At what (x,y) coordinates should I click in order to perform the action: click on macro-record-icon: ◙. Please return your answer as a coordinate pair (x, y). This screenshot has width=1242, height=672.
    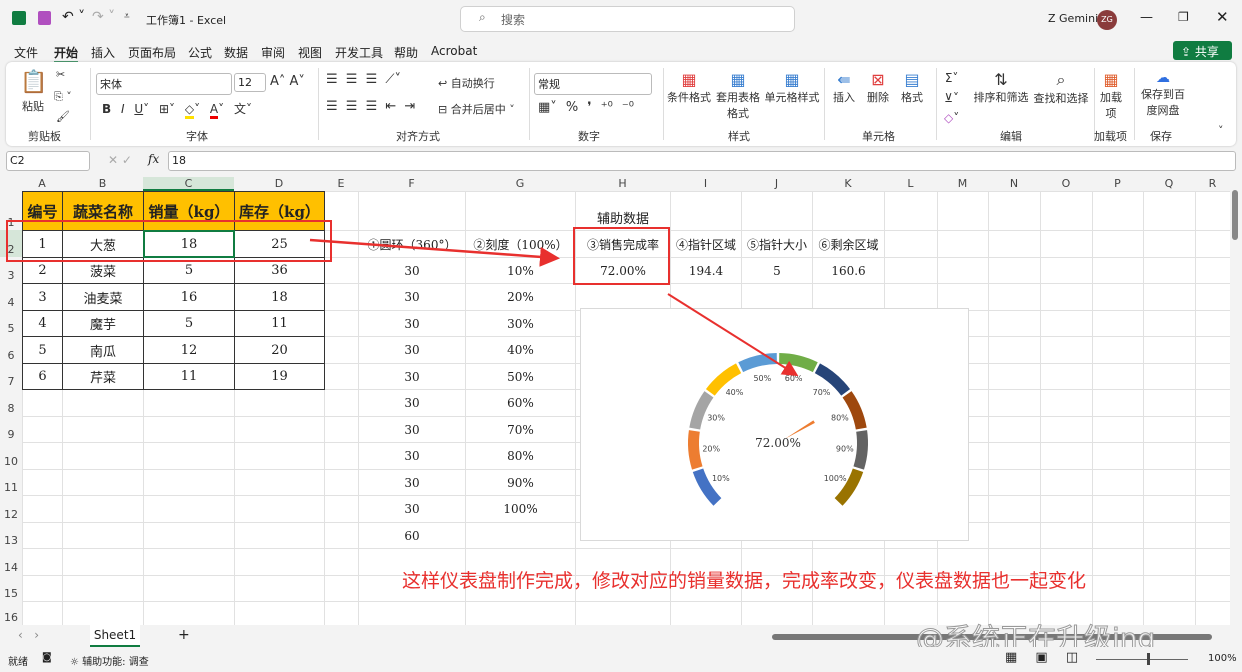
    Looking at the image, I should click on (47, 657).